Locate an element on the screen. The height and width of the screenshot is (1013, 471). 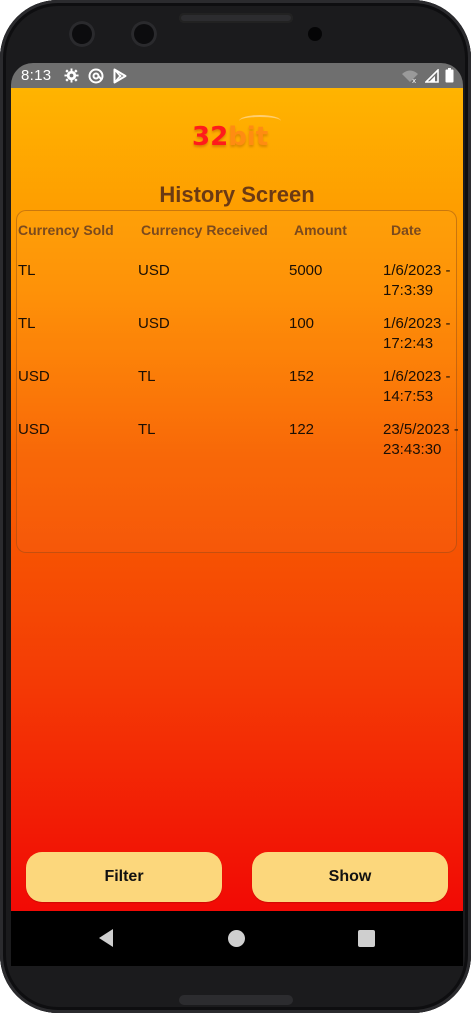
status-system-icons: x is located at coordinates (427, 75).